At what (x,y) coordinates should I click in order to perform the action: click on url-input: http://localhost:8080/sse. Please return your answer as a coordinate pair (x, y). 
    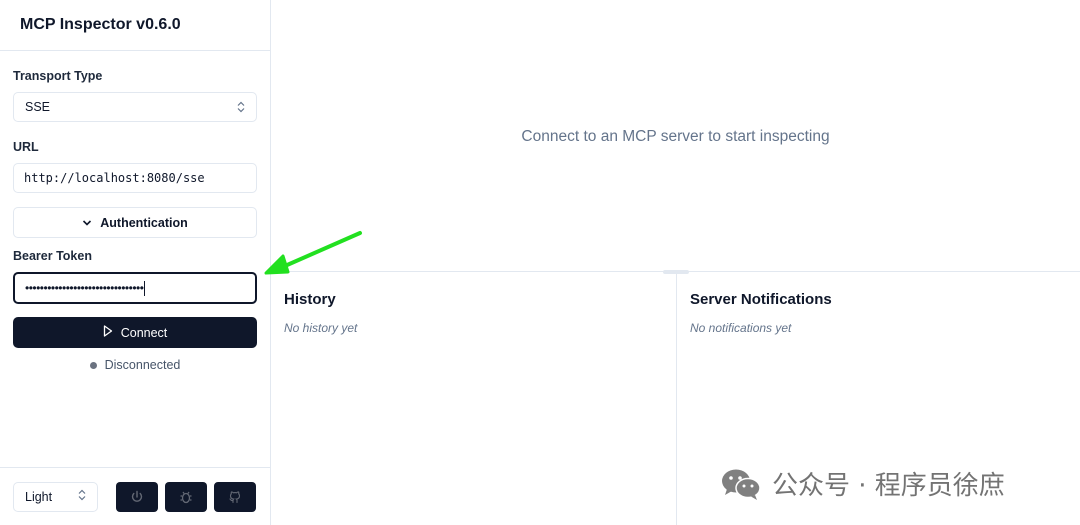
    Looking at the image, I should click on (135, 178).